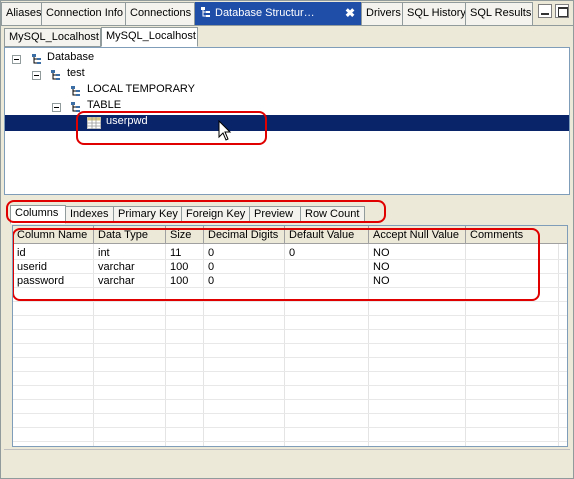 This screenshot has width=574, height=479. I want to click on session-tab-bar: MySQL_Localhost MySQL_Localhost, so click(287, 37).